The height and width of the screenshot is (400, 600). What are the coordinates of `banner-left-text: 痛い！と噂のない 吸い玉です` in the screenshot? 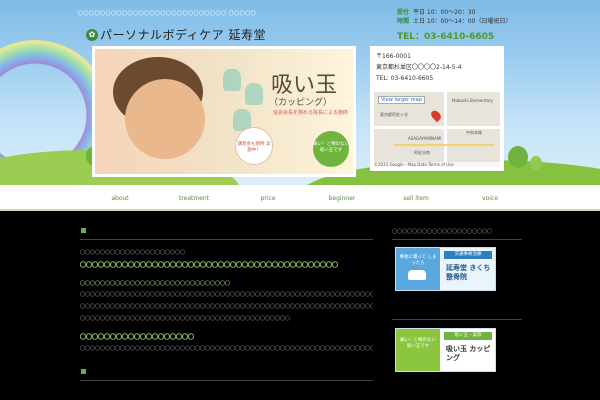 It's located at (418, 343).